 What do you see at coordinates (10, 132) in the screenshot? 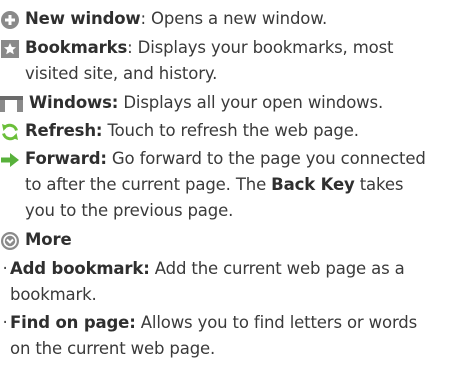
I see `refresh-icon` at bounding box center [10, 132].